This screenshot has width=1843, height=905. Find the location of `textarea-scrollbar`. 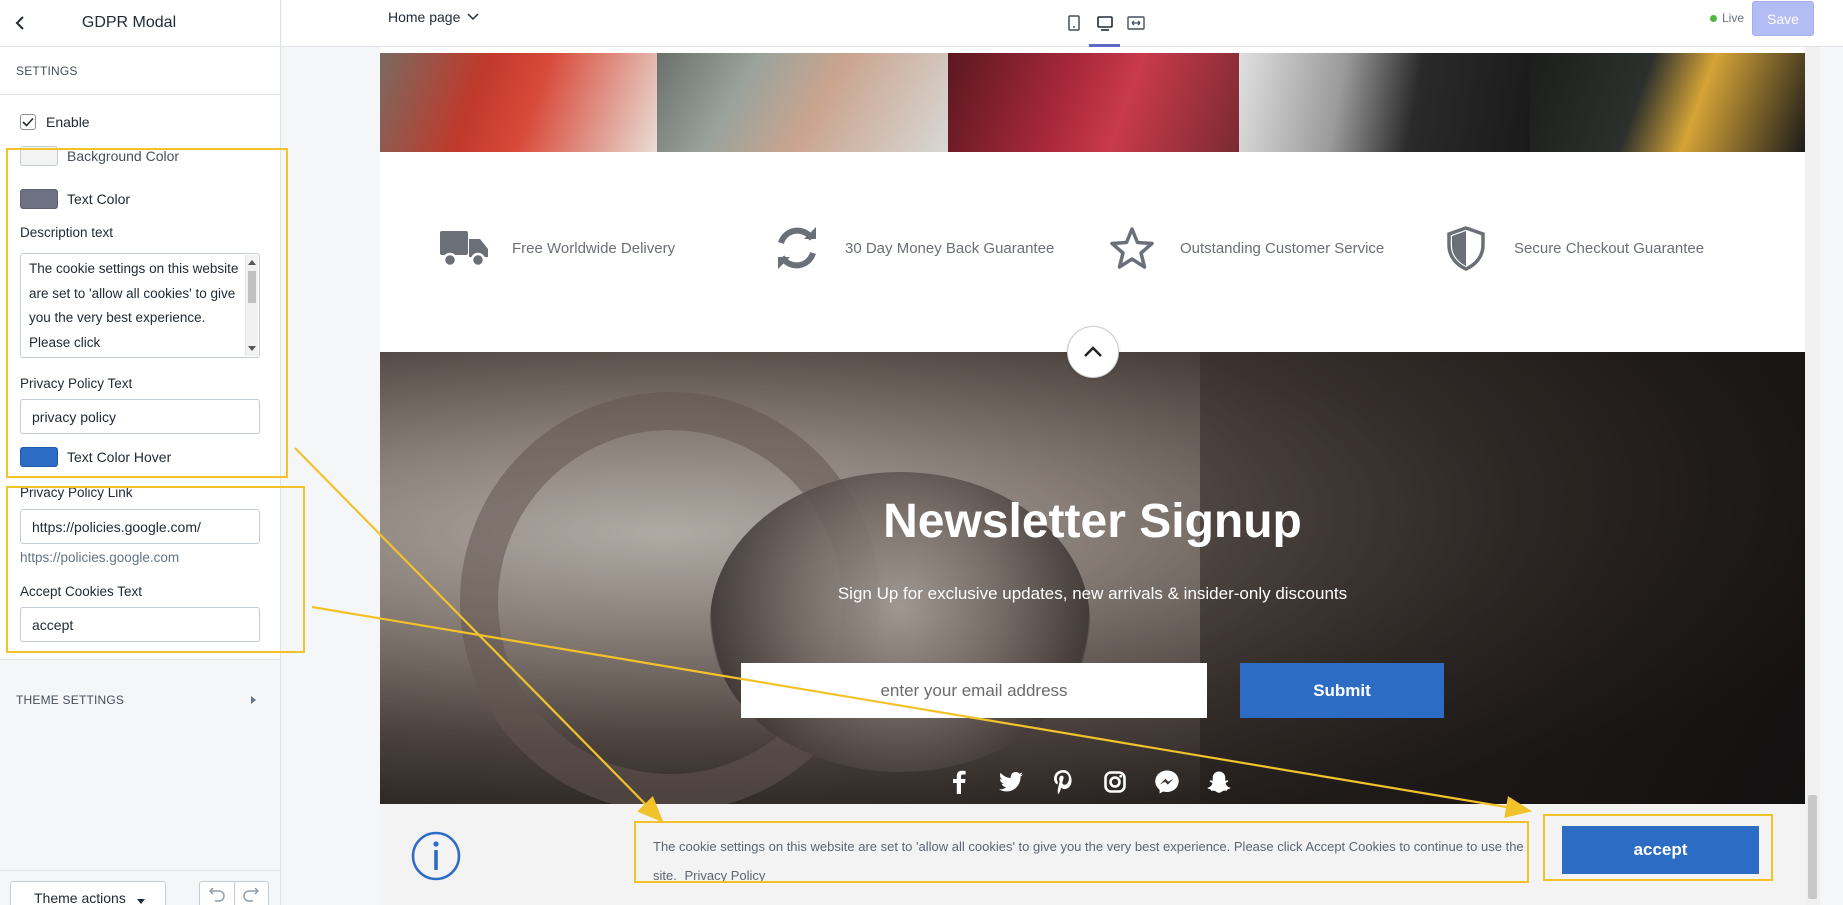

textarea-scrollbar is located at coordinates (251, 305).